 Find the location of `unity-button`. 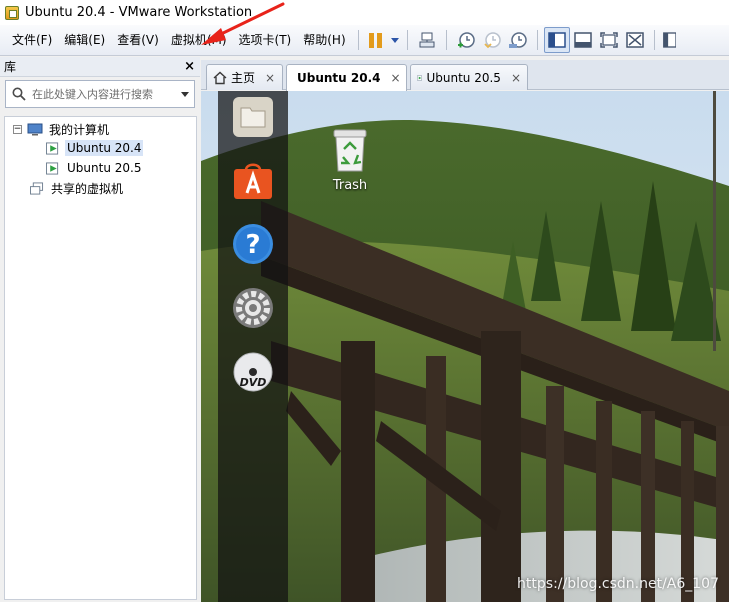

unity-button is located at coordinates (635, 40).